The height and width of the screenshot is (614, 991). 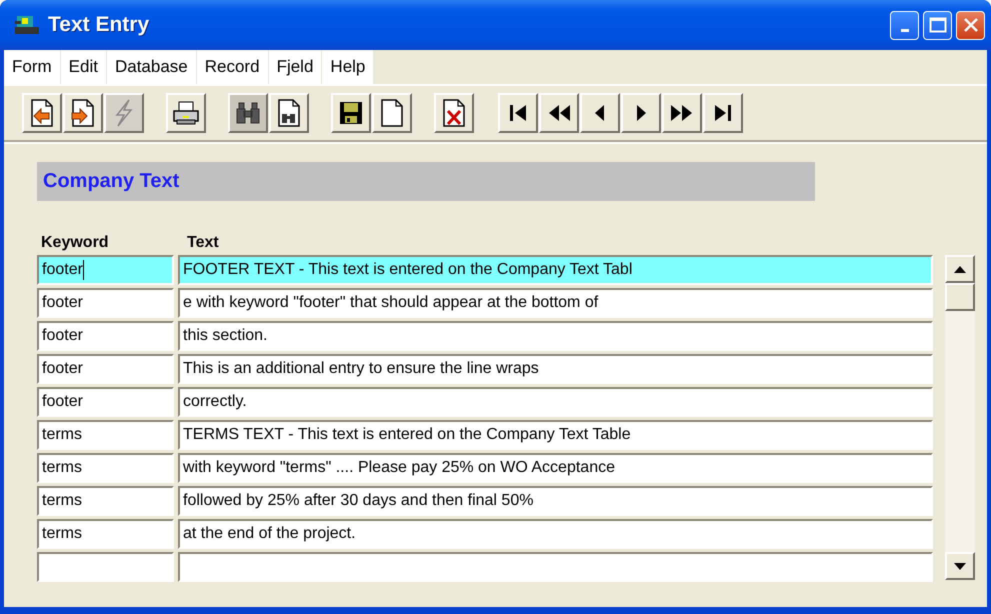 I want to click on entry-text: at the end of the project., so click(x=269, y=534).